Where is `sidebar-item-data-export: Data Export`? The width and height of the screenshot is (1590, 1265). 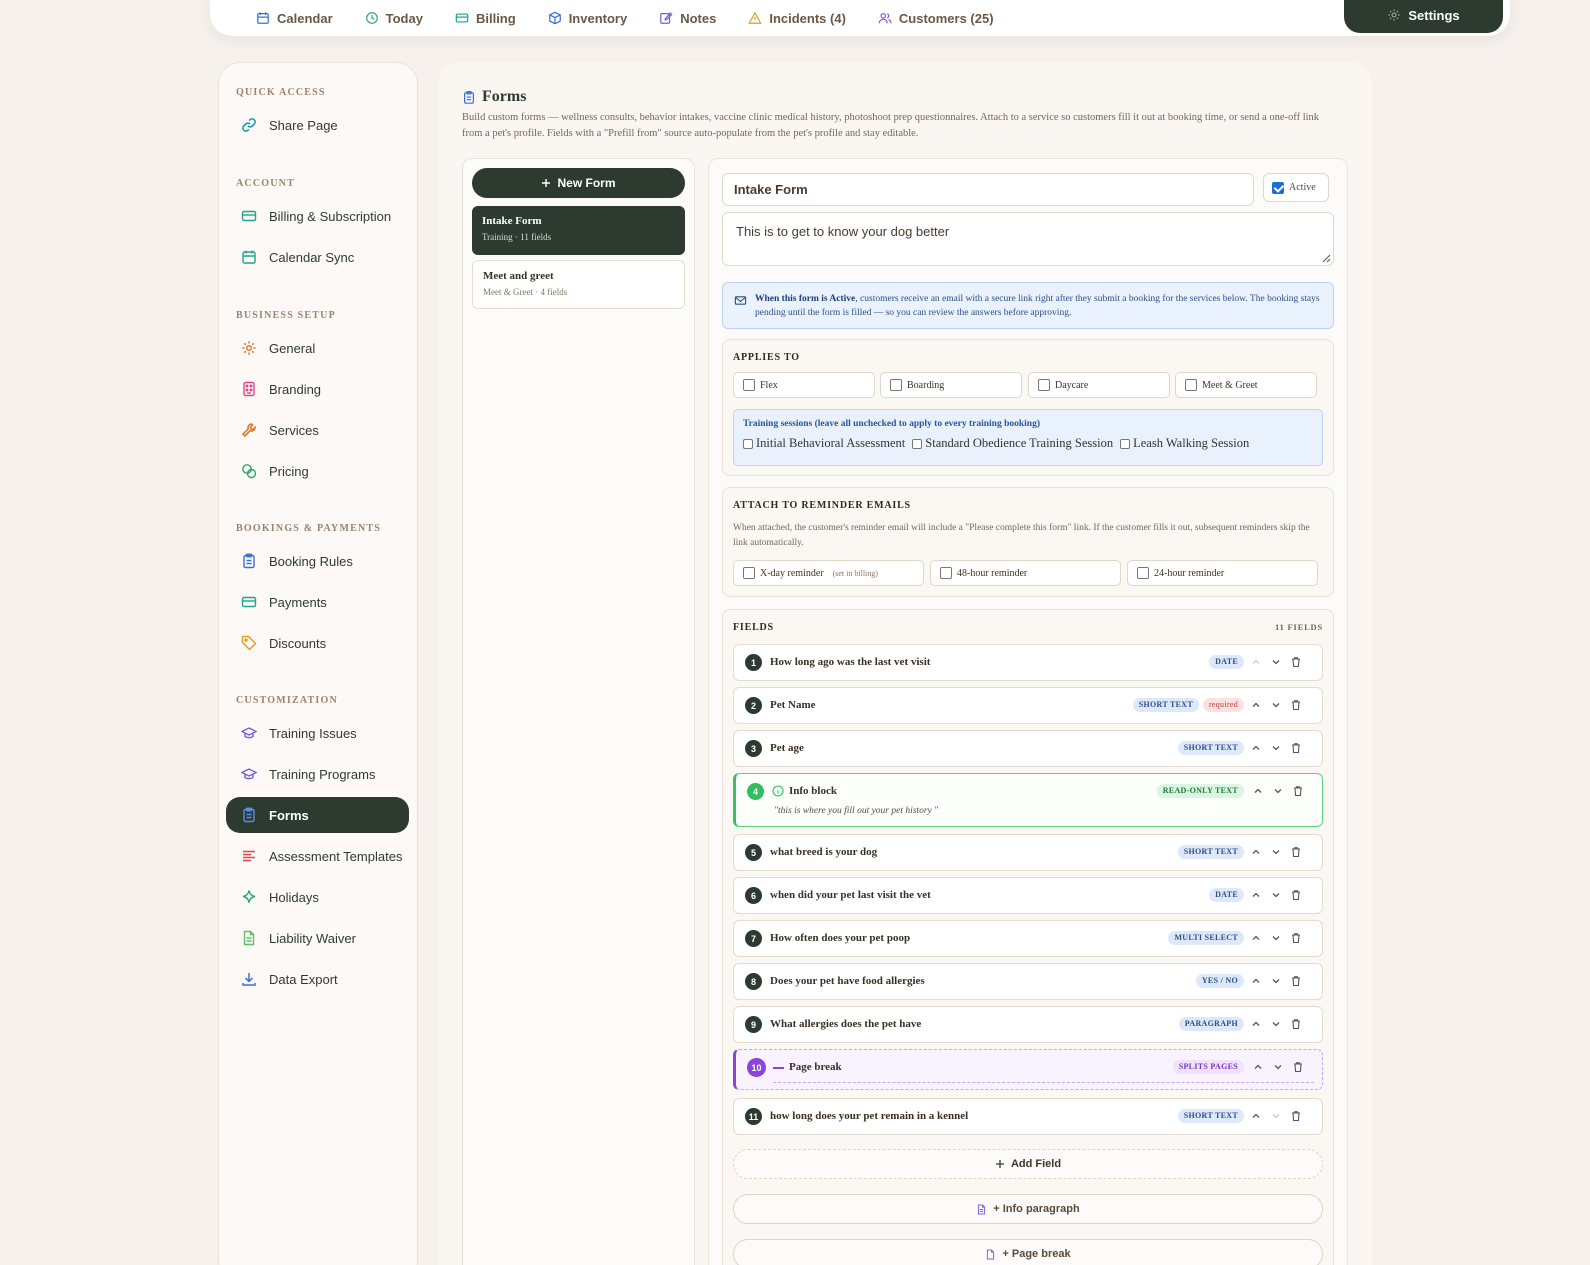
sidebar-item-data-export: Data Export is located at coordinates (317, 979).